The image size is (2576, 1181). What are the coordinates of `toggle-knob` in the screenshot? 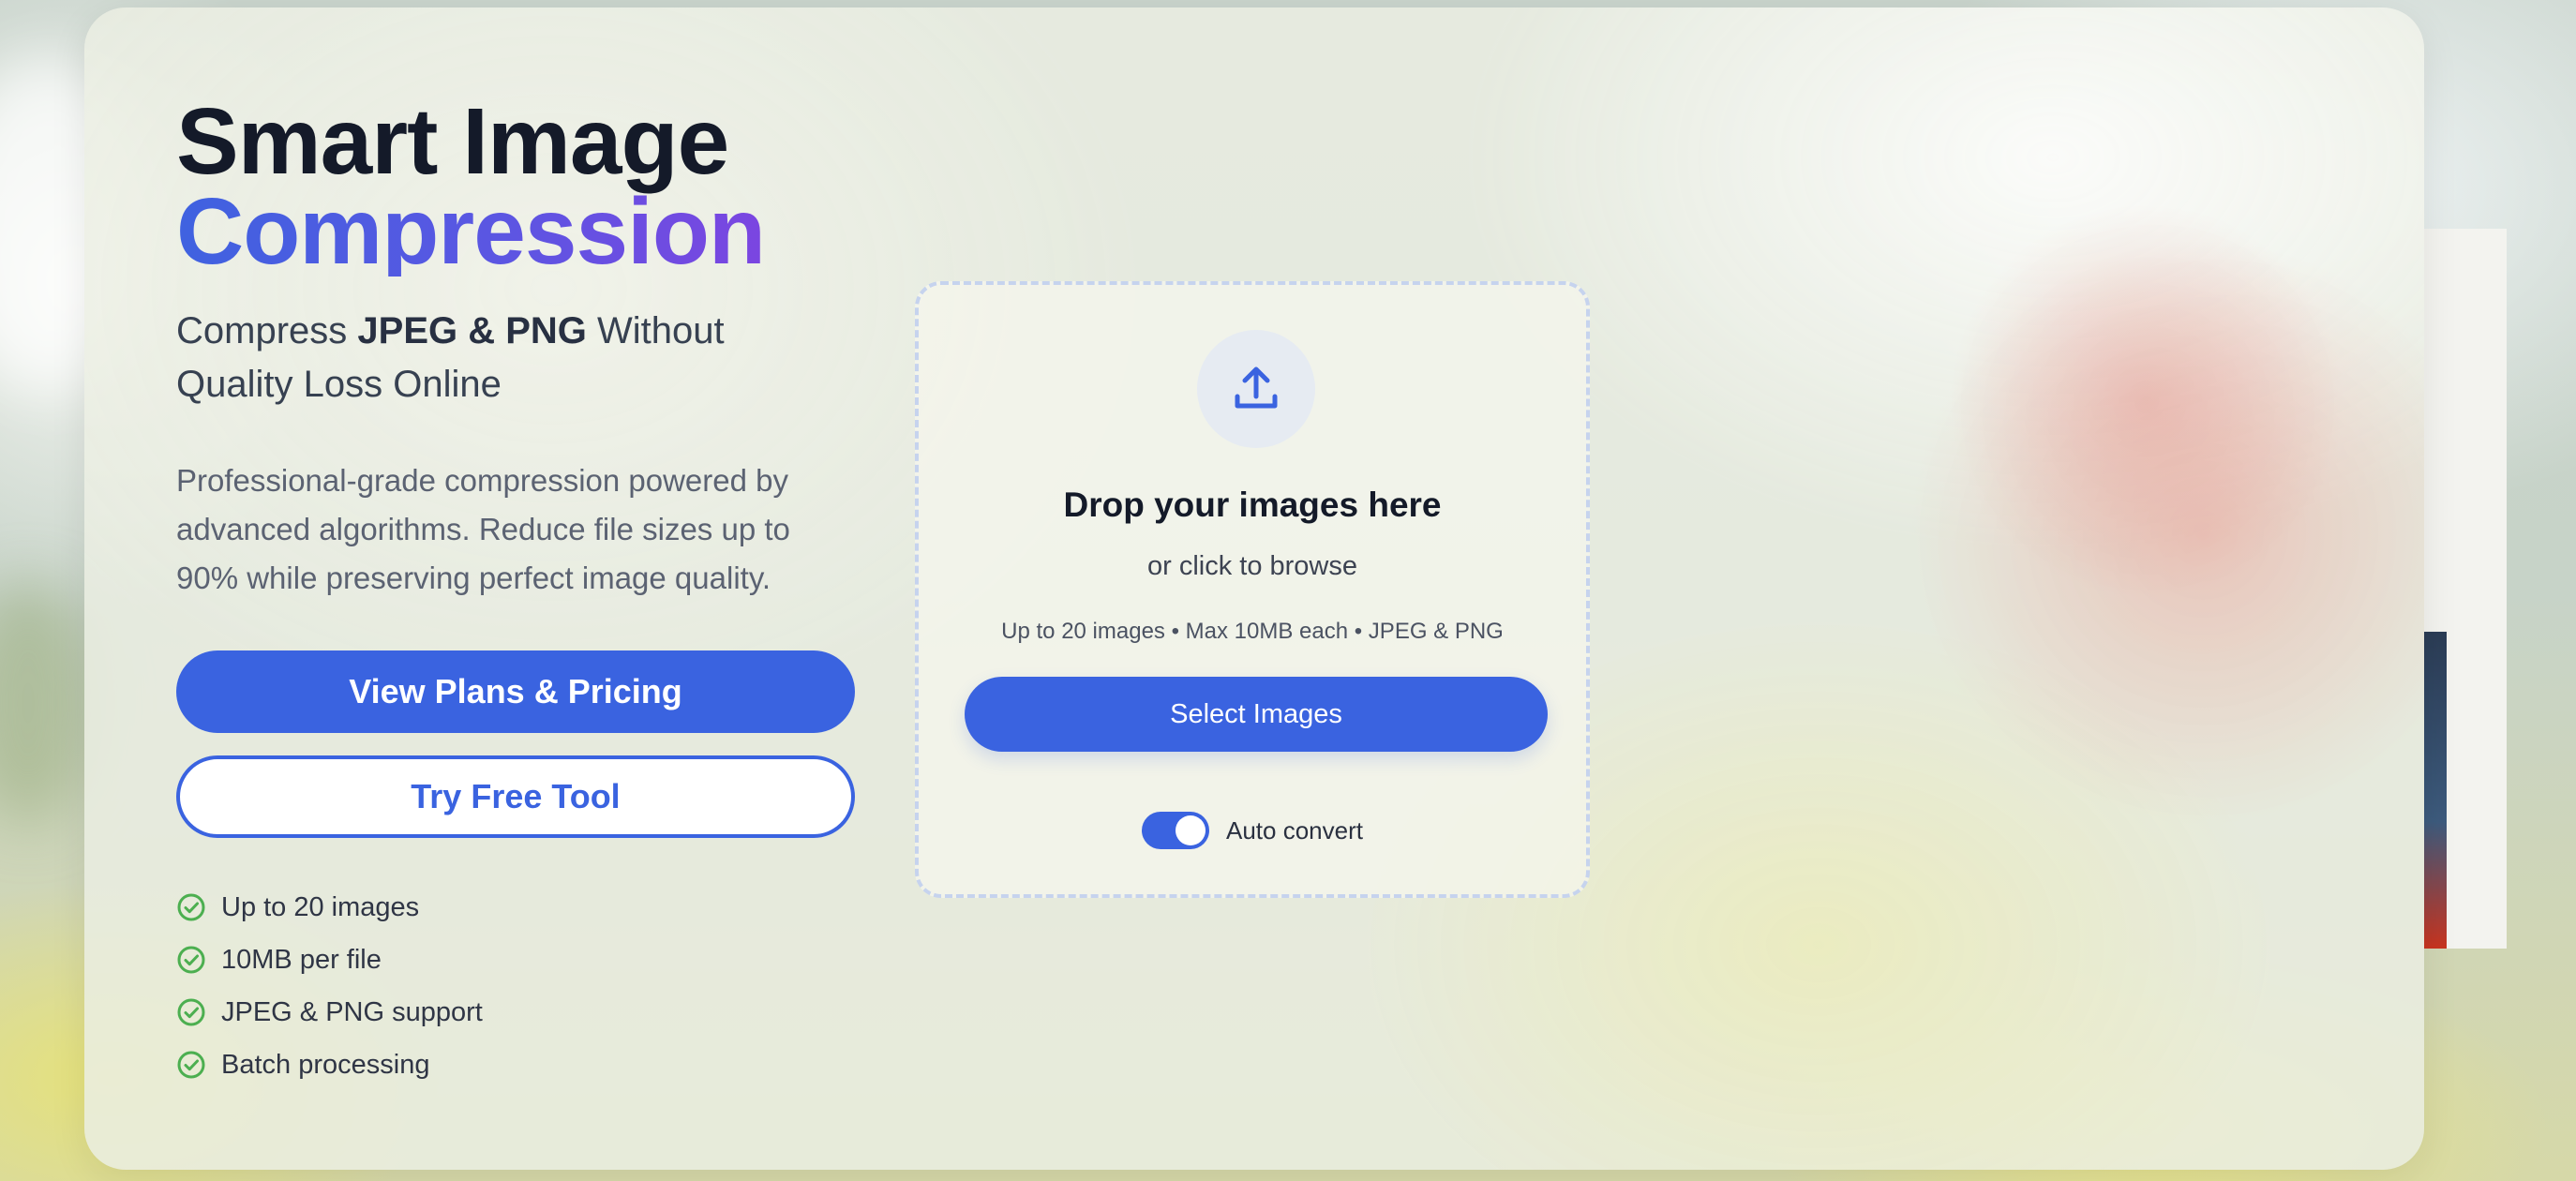 It's located at (1191, 830).